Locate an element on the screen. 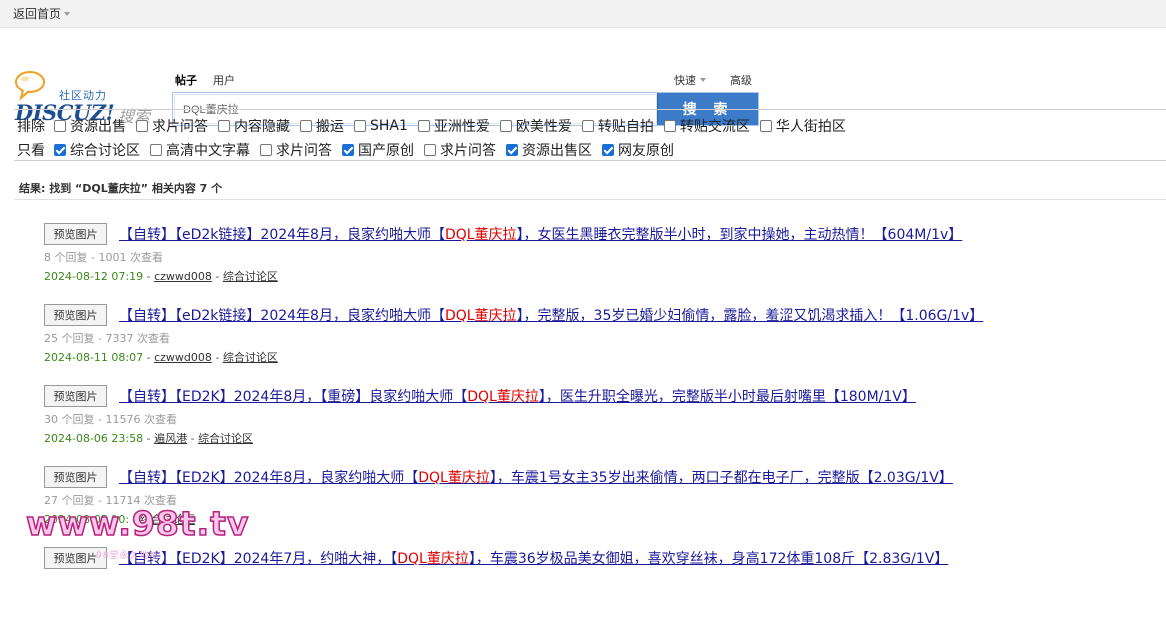  filter-option-label: 国产原创 is located at coordinates (386, 151).